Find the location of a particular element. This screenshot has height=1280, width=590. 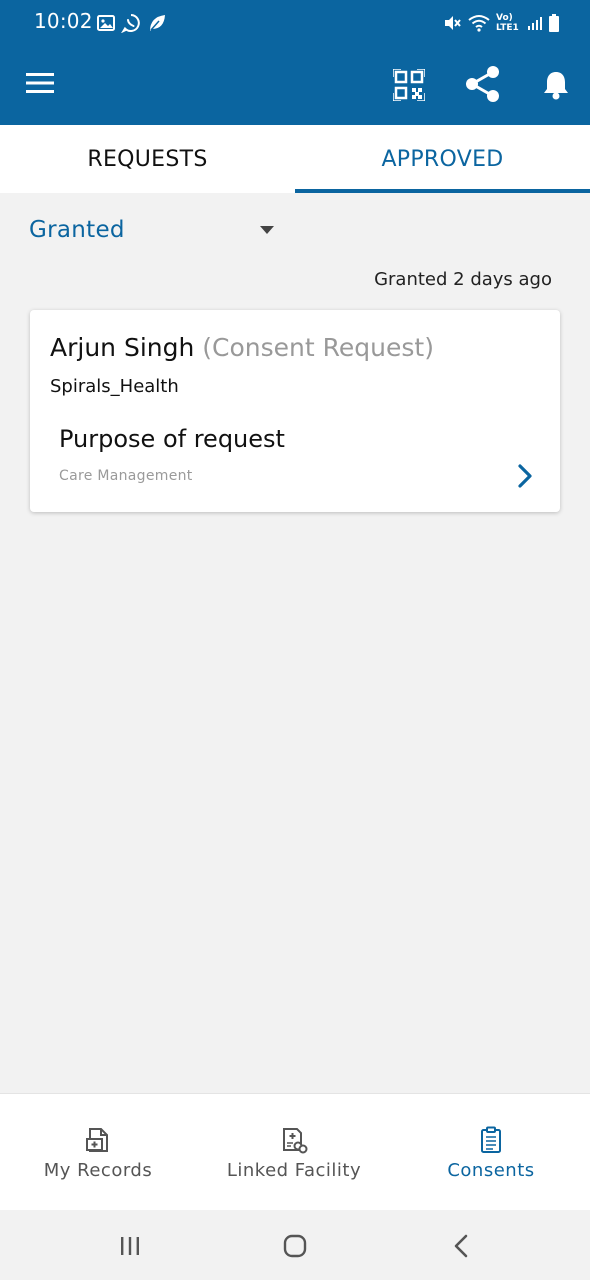

nav-consents: Consents is located at coordinates (491, 1152).